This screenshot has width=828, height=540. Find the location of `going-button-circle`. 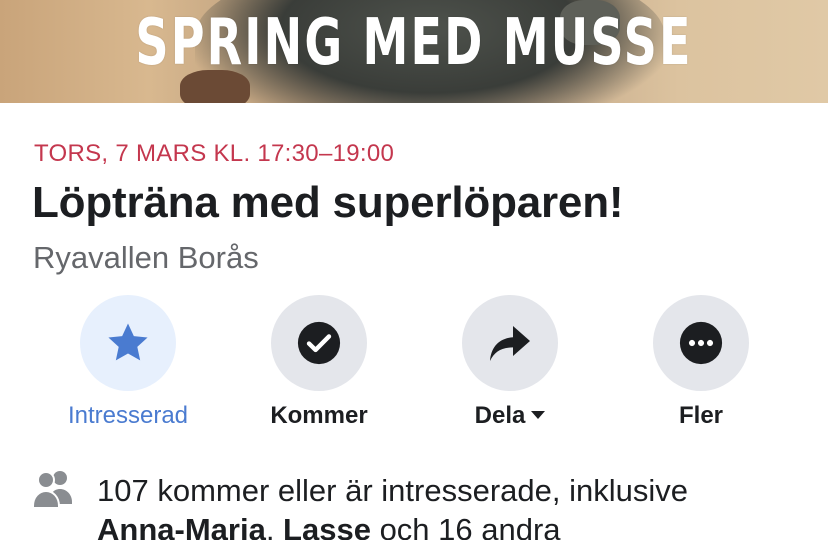

going-button-circle is located at coordinates (319, 343).